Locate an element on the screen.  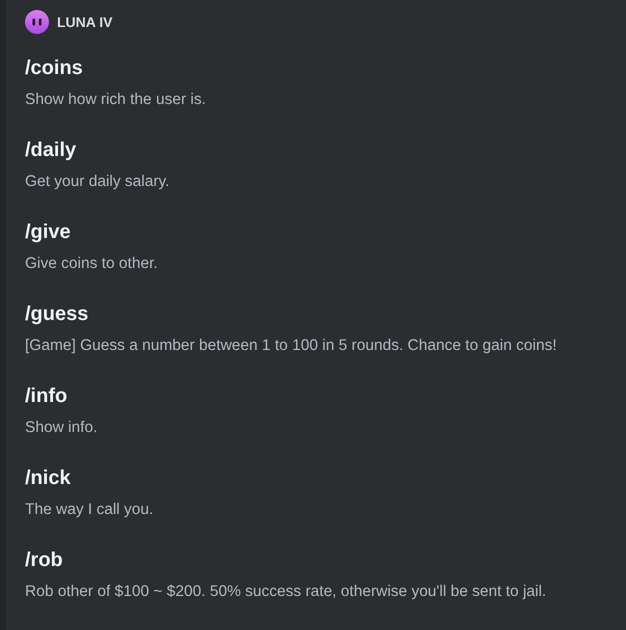
command-description: Give coins to other. is located at coordinates (92, 264).